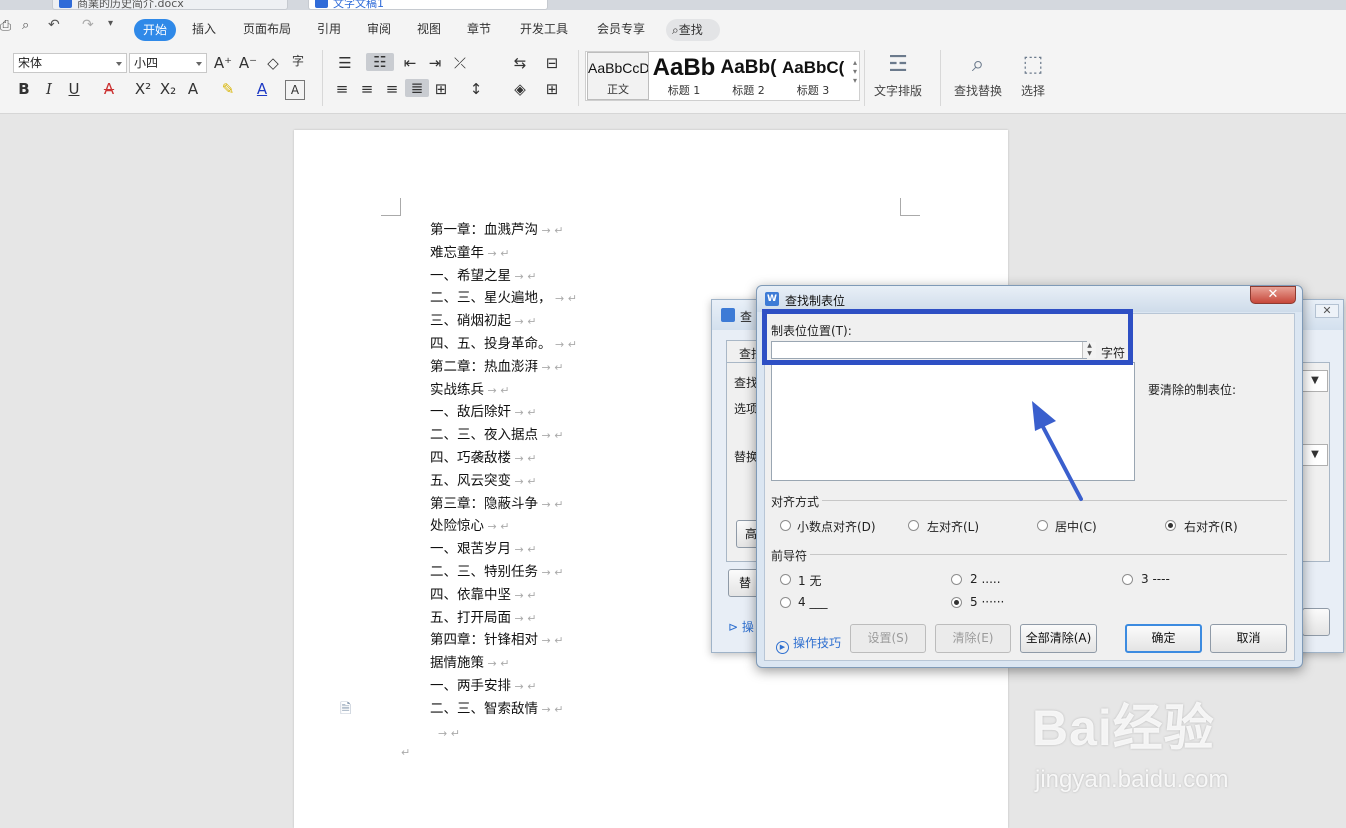  Describe the element at coordinates (262, 89) in the screenshot. I see `font-color-icon: A` at that location.